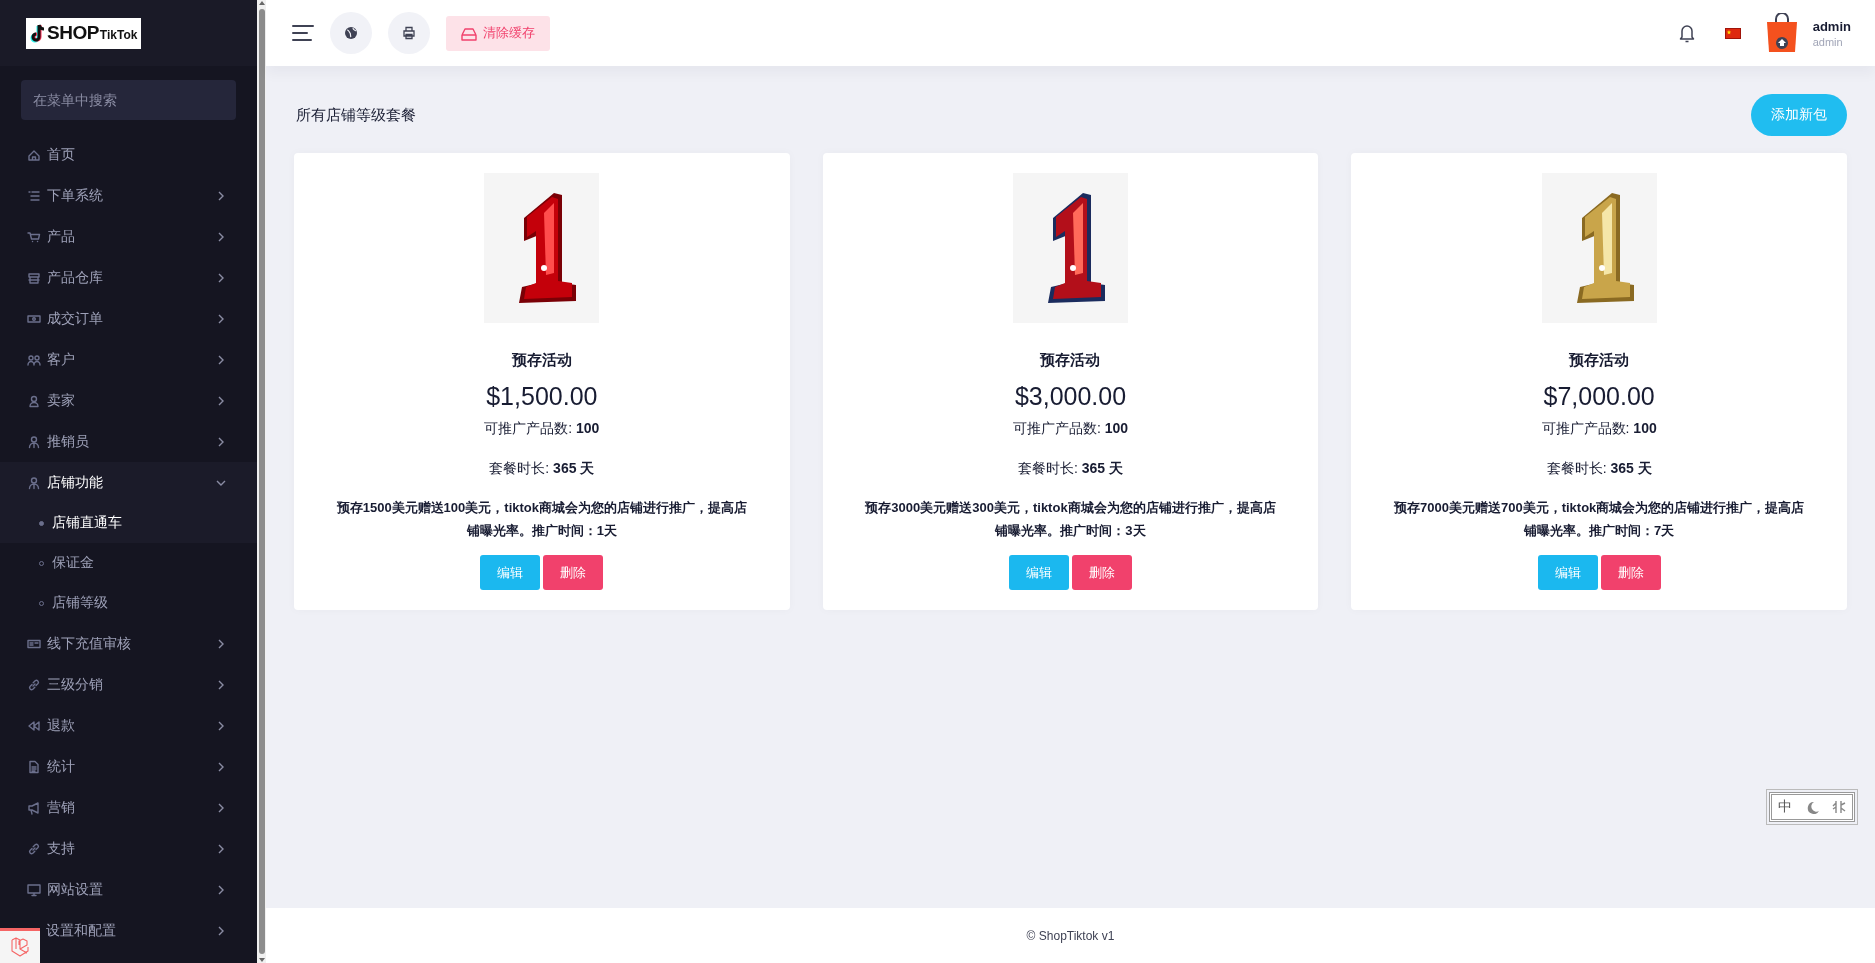 The height and width of the screenshot is (963, 1875). What do you see at coordinates (84, 33) in the screenshot?
I see `logo: SHOPTikTok` at bounding box center [84, 33].